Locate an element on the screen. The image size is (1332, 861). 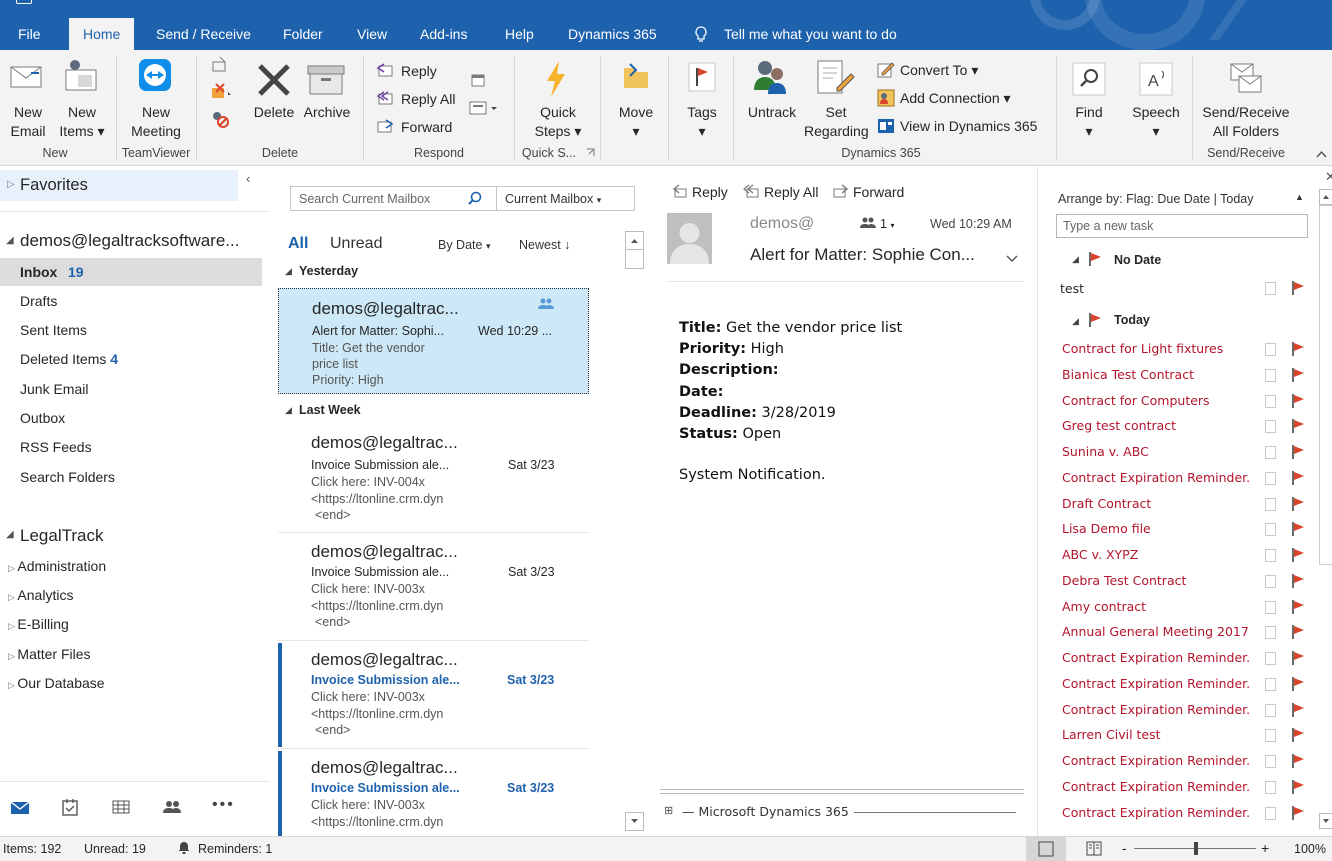
speech-button: Speech ▾ is located at coordinates (1156, 122).